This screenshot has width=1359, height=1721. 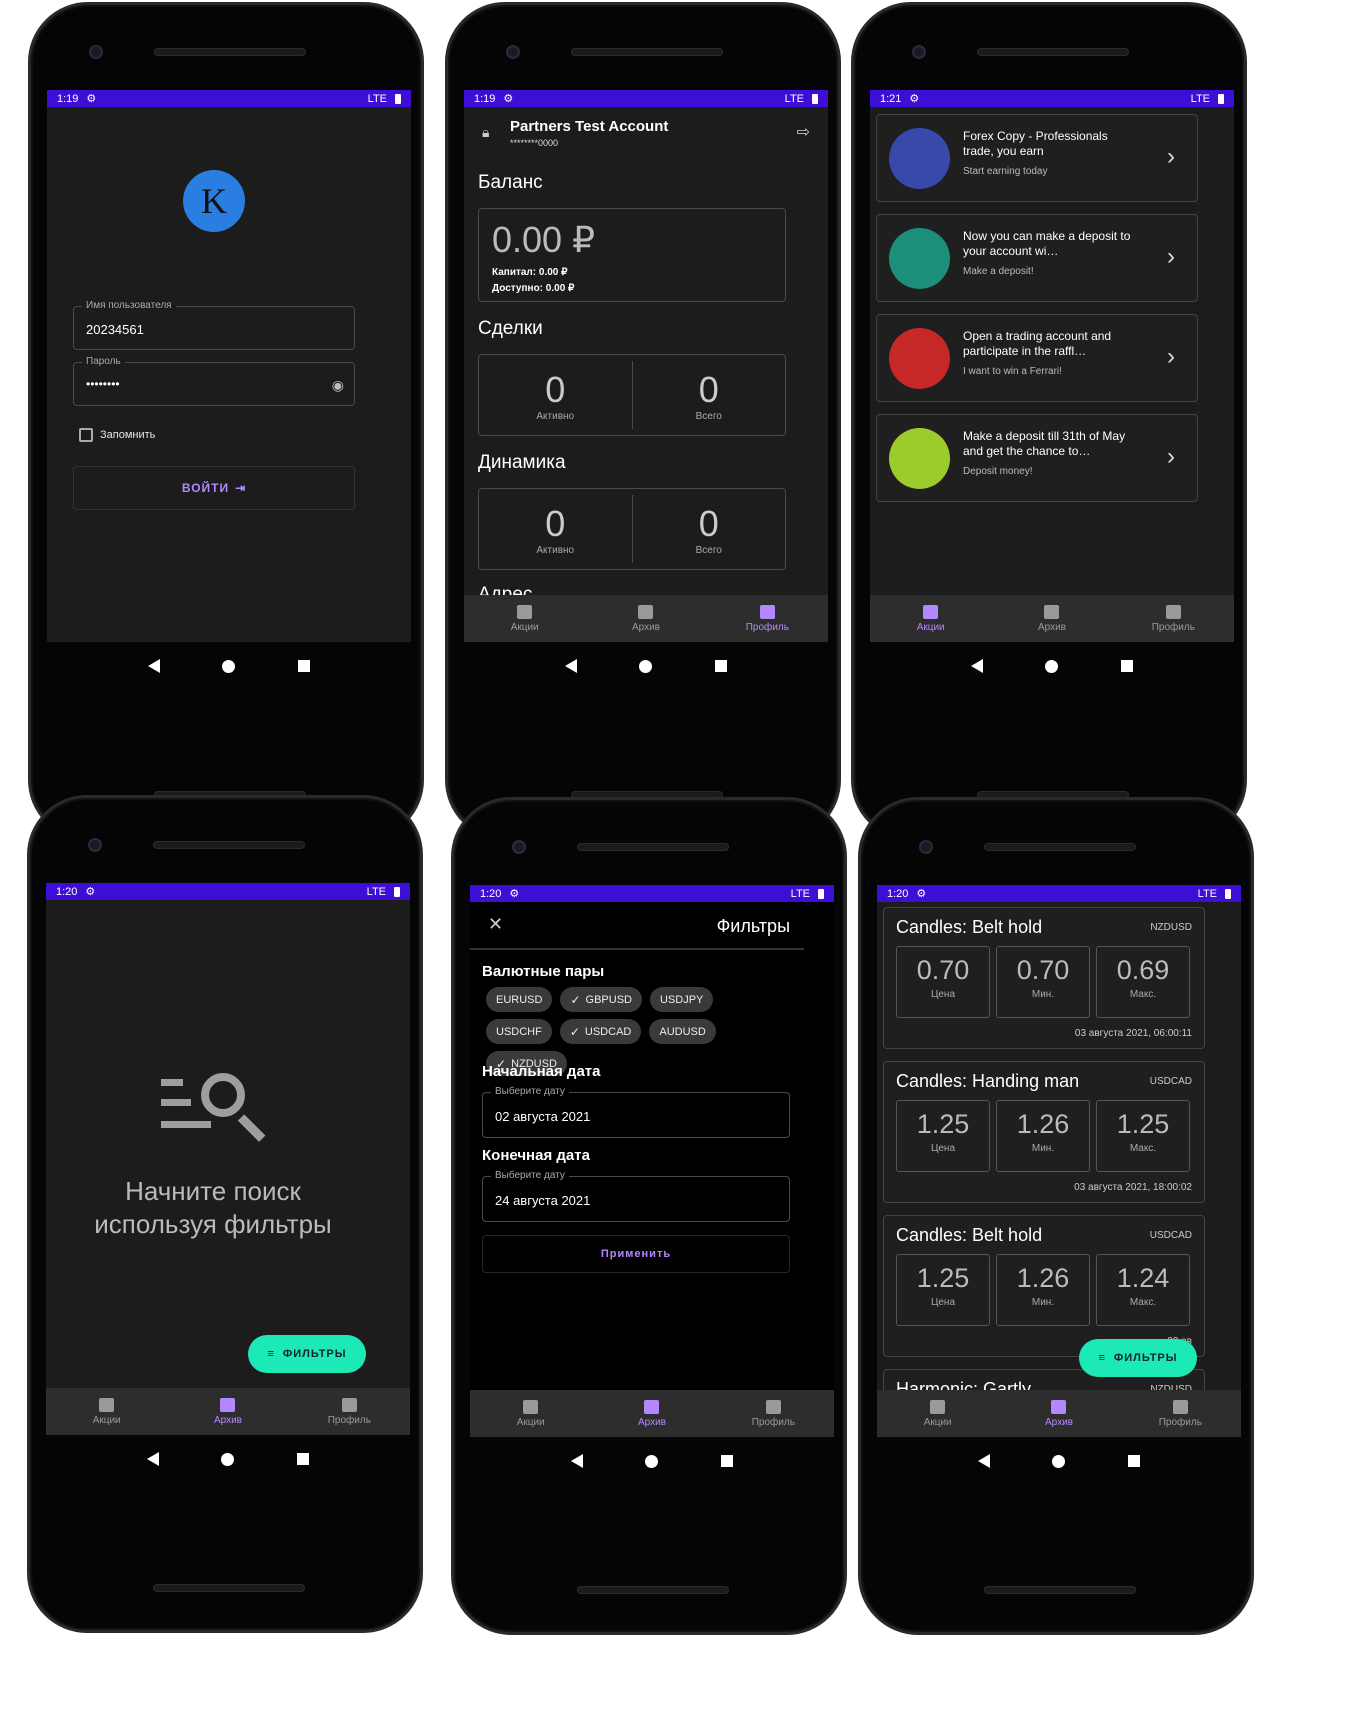 I want to click on promo-image, so click(x=919, y=358).